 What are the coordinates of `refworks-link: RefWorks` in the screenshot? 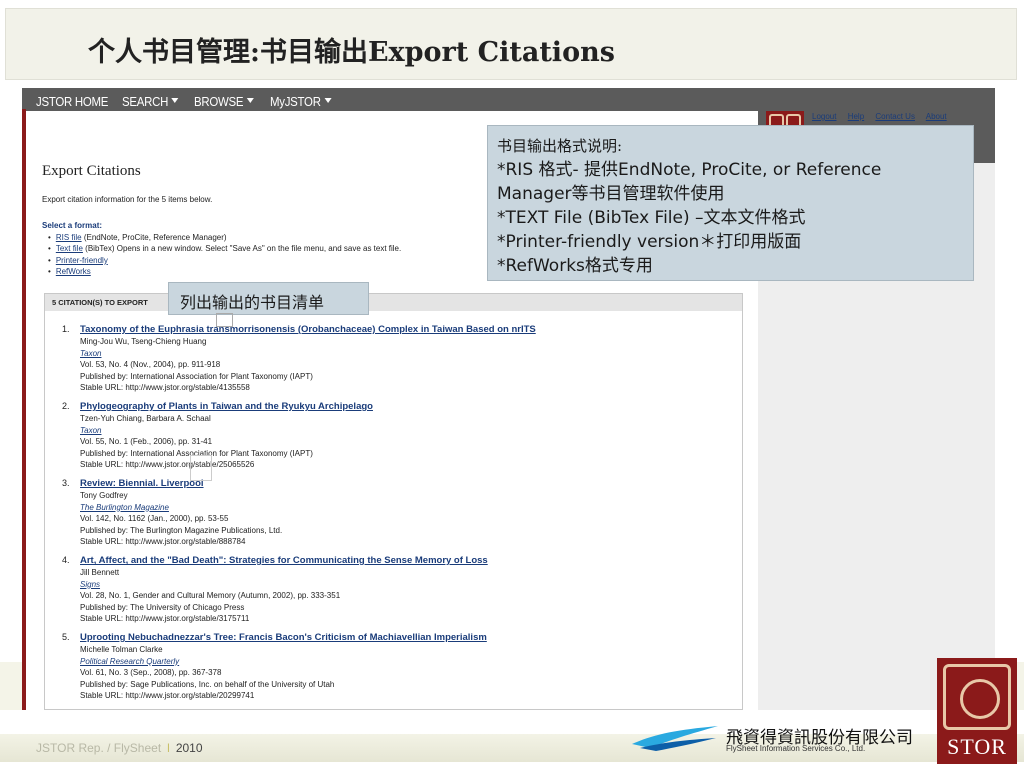 It's located at (73, 271).